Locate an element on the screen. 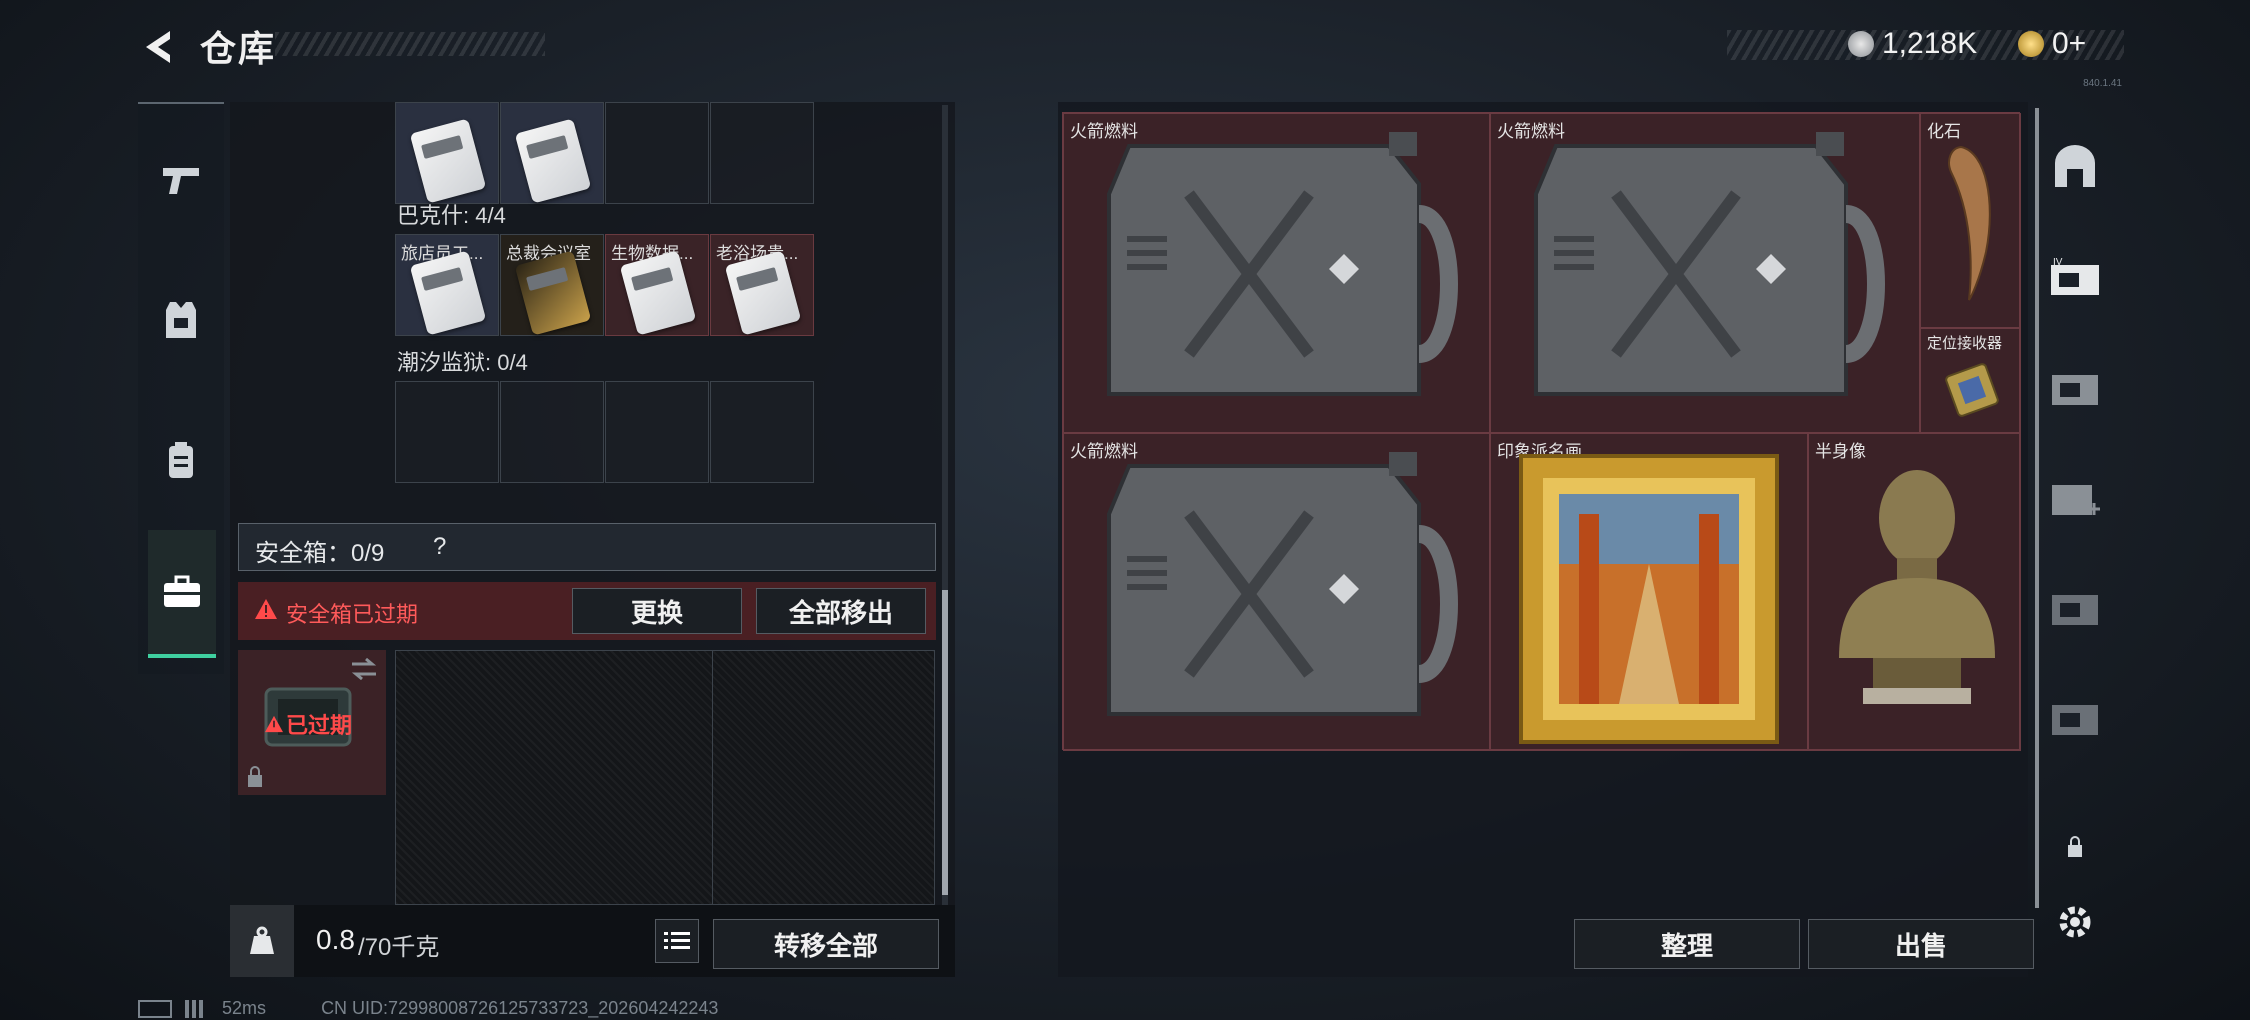 The width and height of the screenshot is (2250, 1020). alert-text: 安全箱已过期 is located at coordinates (352, 614).